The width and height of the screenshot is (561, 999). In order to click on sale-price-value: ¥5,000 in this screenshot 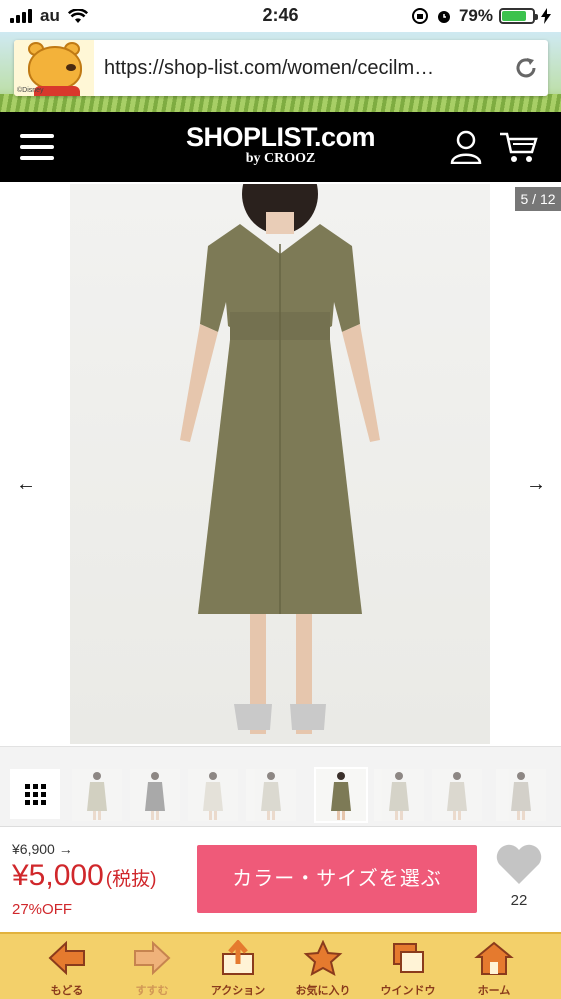, I will do `click(58, 875)`.